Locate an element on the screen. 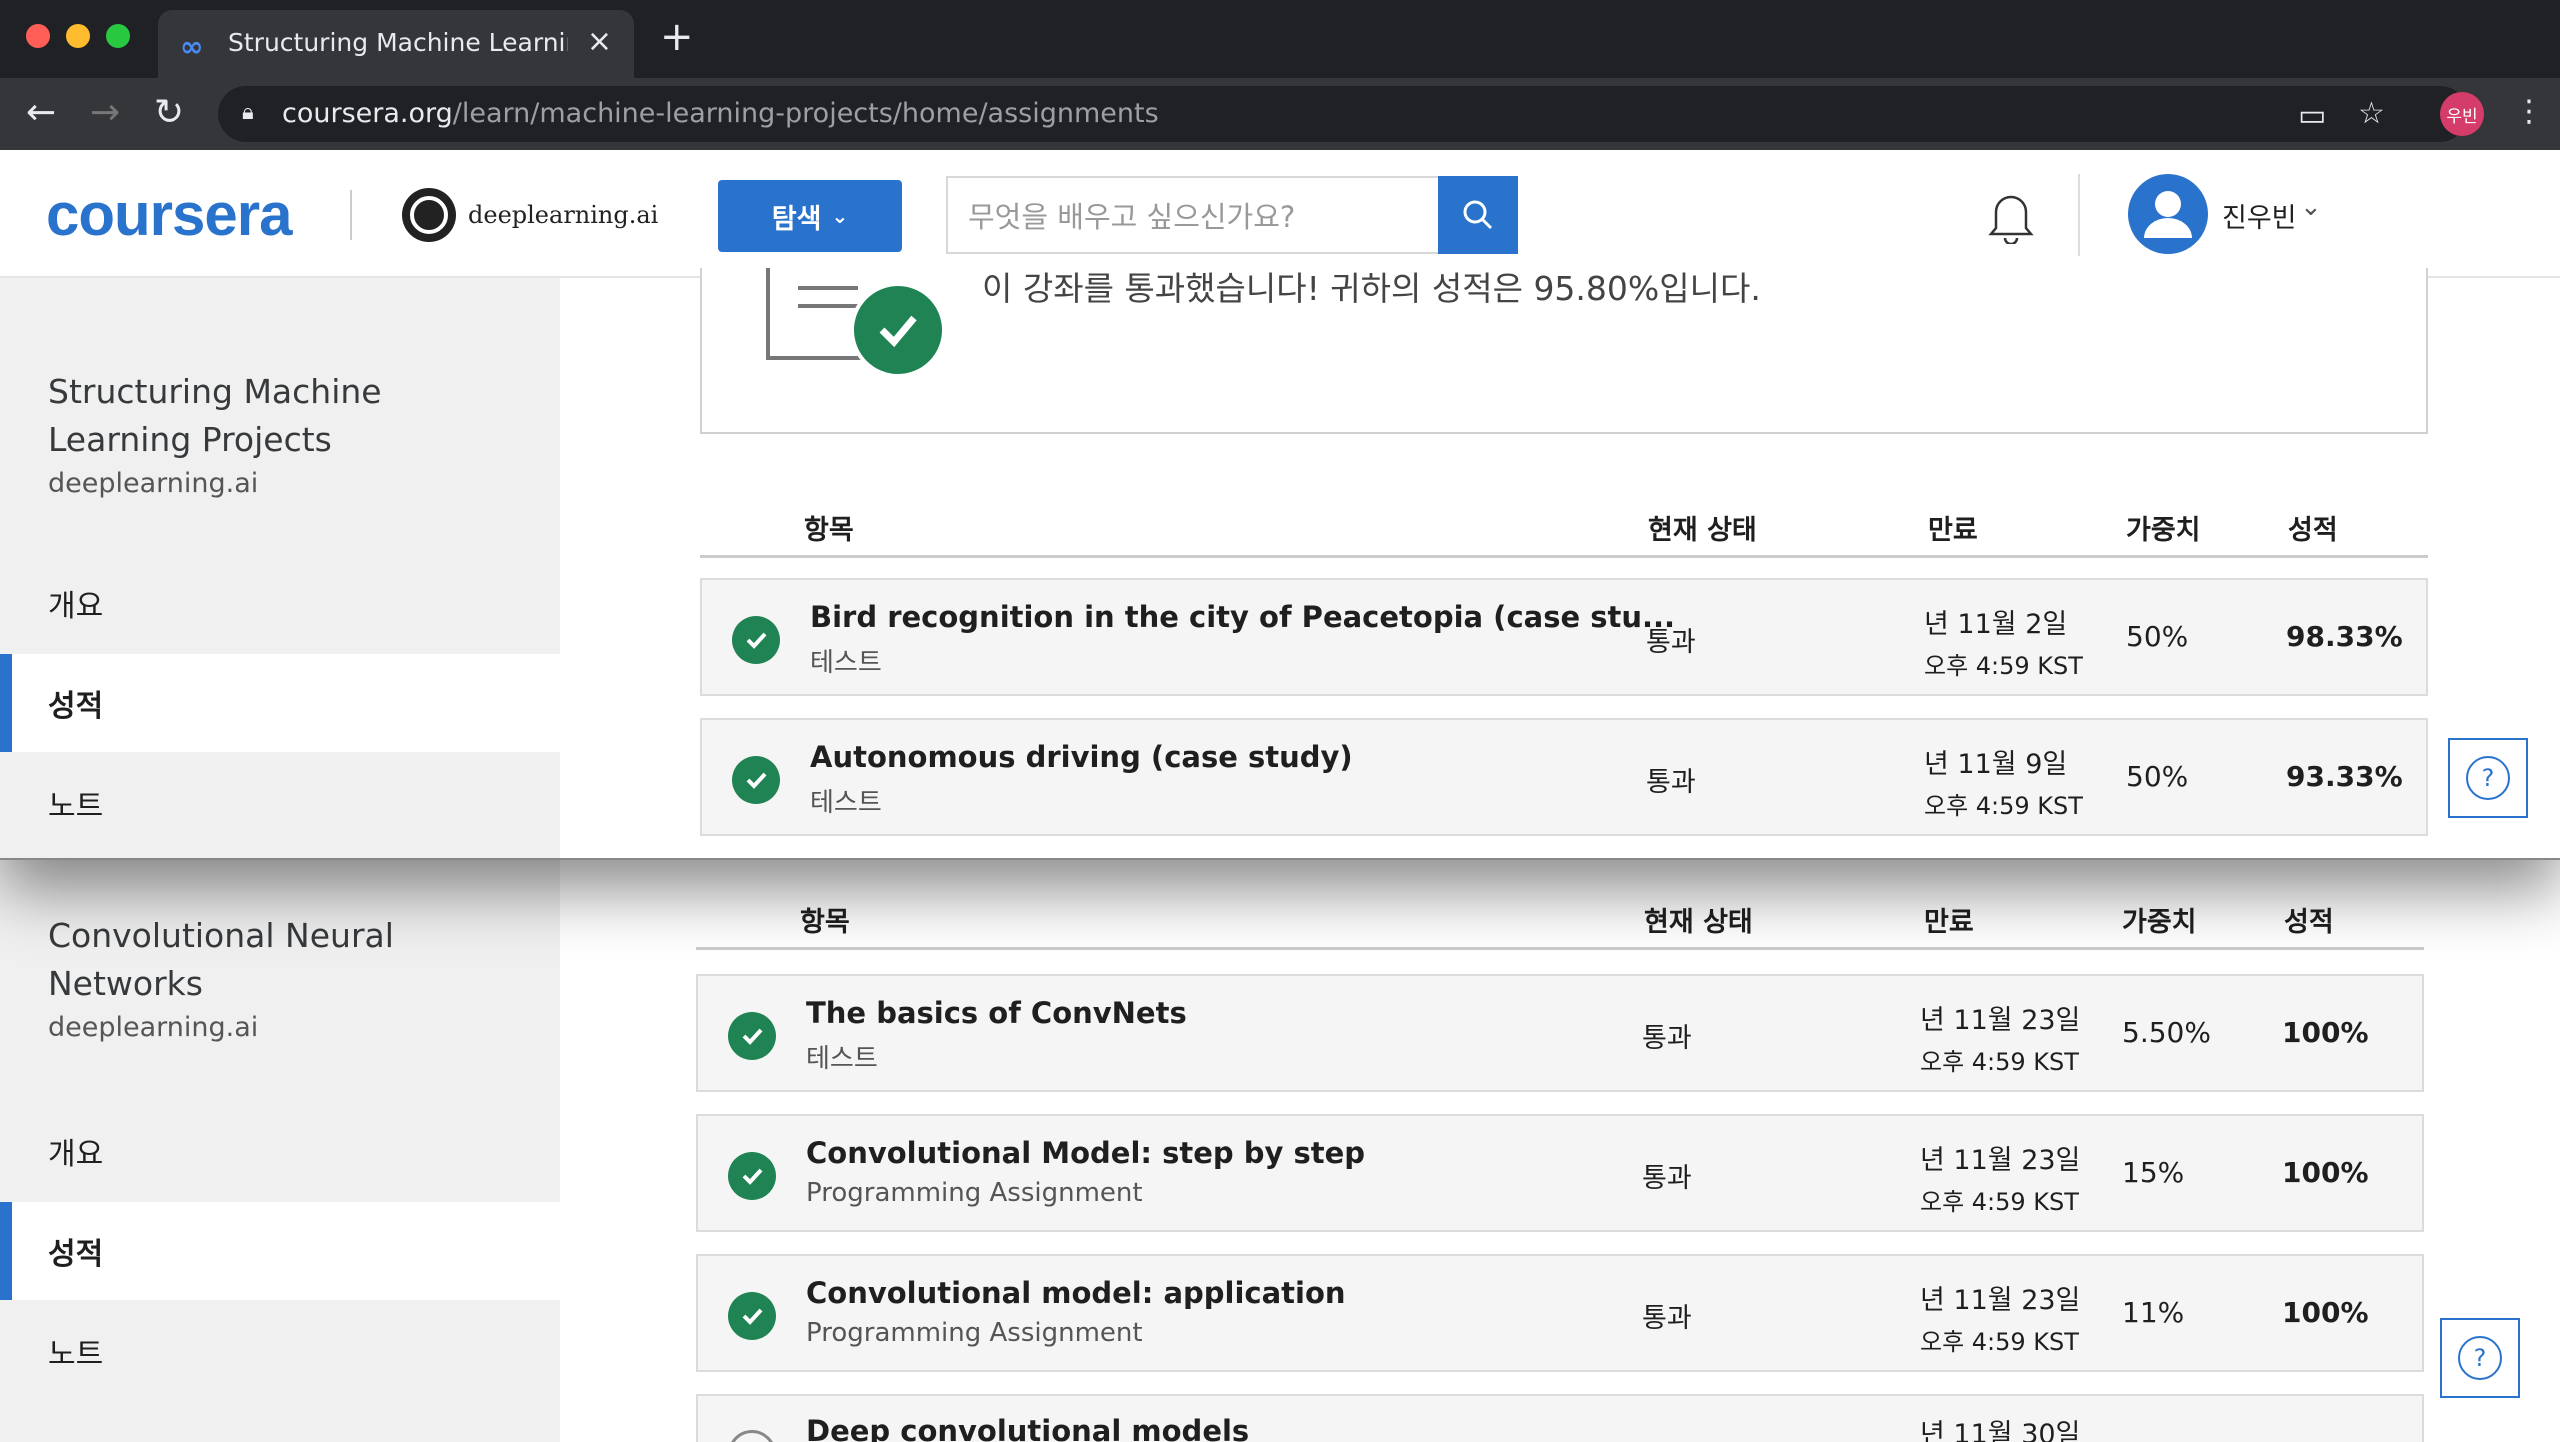 This screenshot has width=2560, height=1442. user-icon is located at coordinates (2168, 214).